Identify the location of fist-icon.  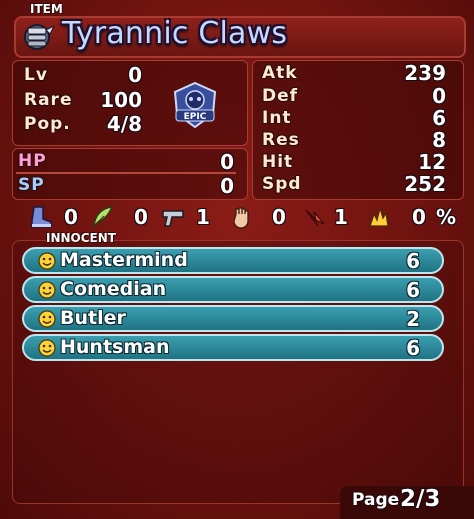
(241, 218).